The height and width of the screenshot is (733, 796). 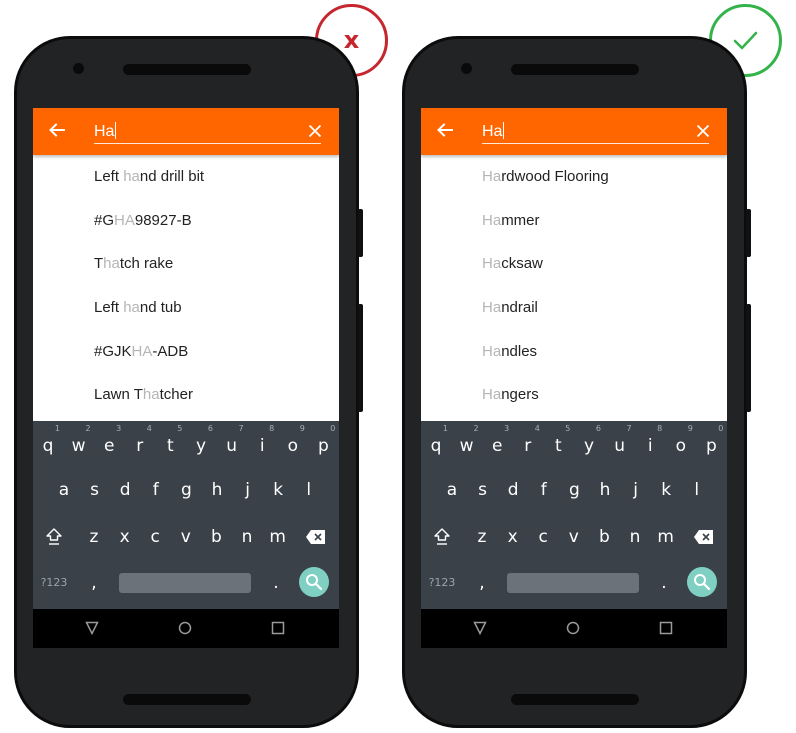 I want to click on key-label: n, so click(x=247, y=537).